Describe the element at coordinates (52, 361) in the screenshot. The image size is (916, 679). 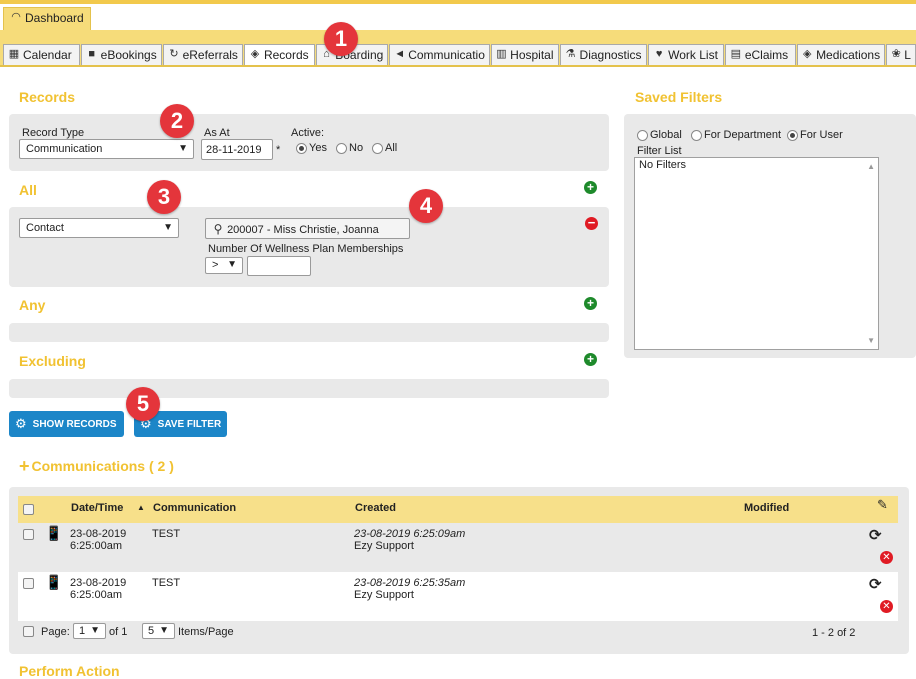
I see `excluding-title: Excluding` at that location.